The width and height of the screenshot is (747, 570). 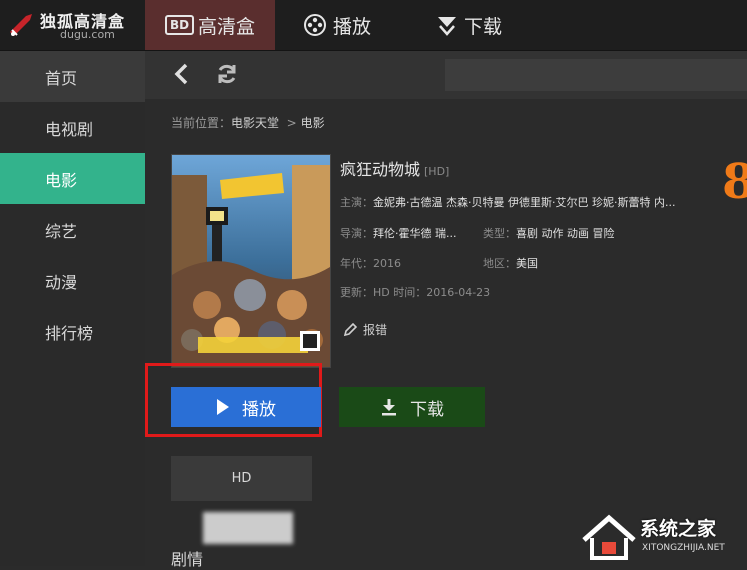 I want to click on sidebar-item-label: 排行榜, so click(x=69, y=333).